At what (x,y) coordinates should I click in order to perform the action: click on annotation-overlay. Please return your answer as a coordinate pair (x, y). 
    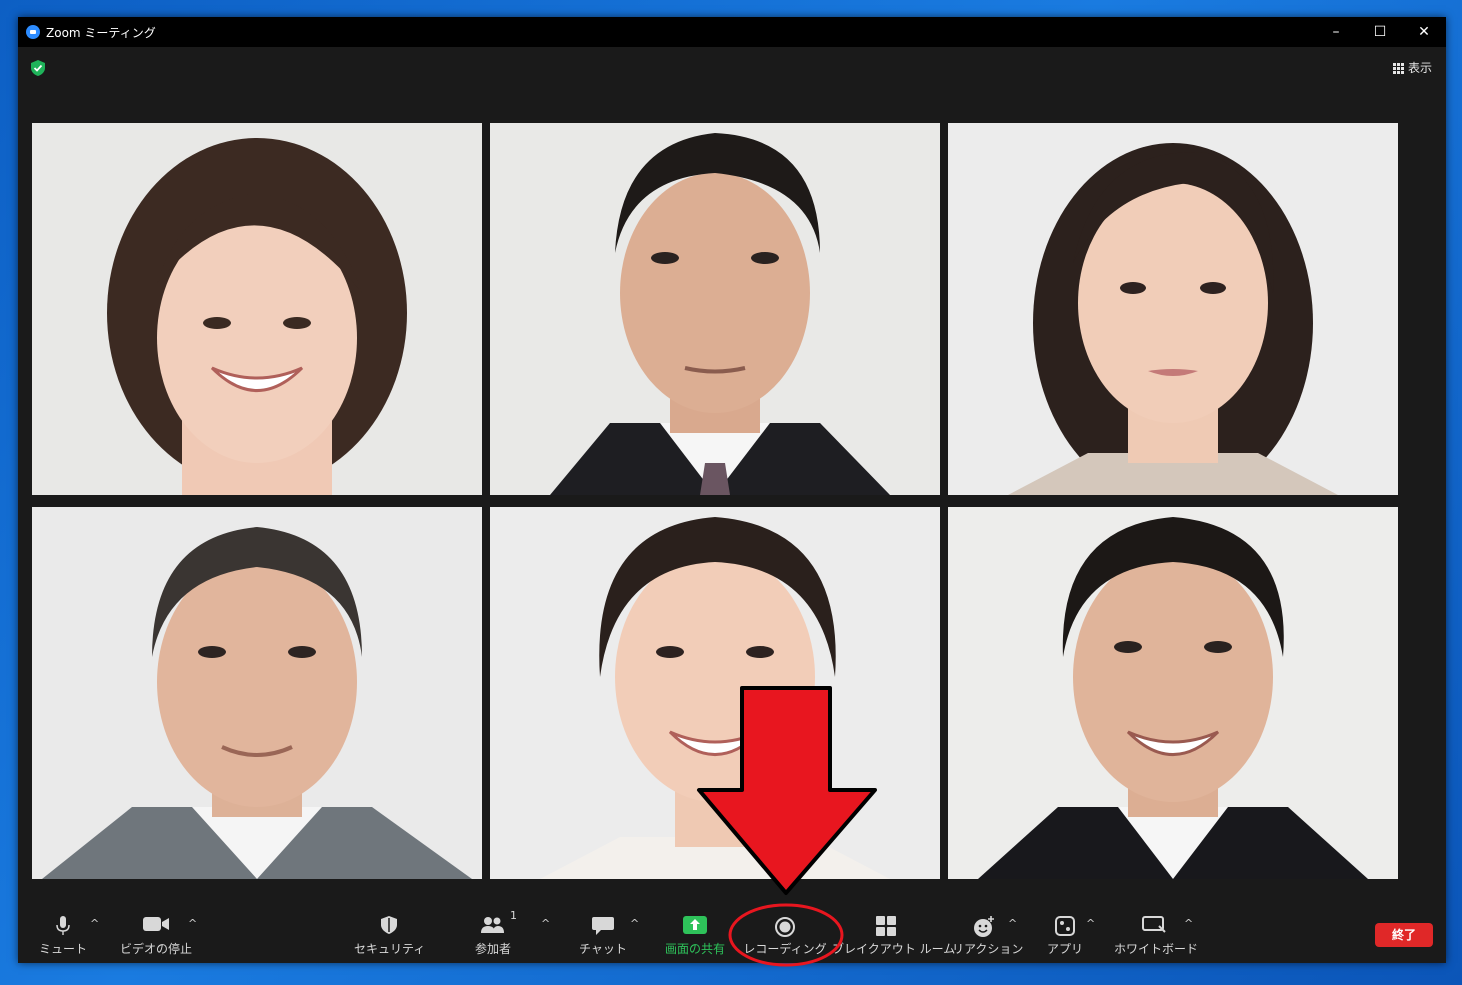
    Looking at the image, I should click on (787, 826).